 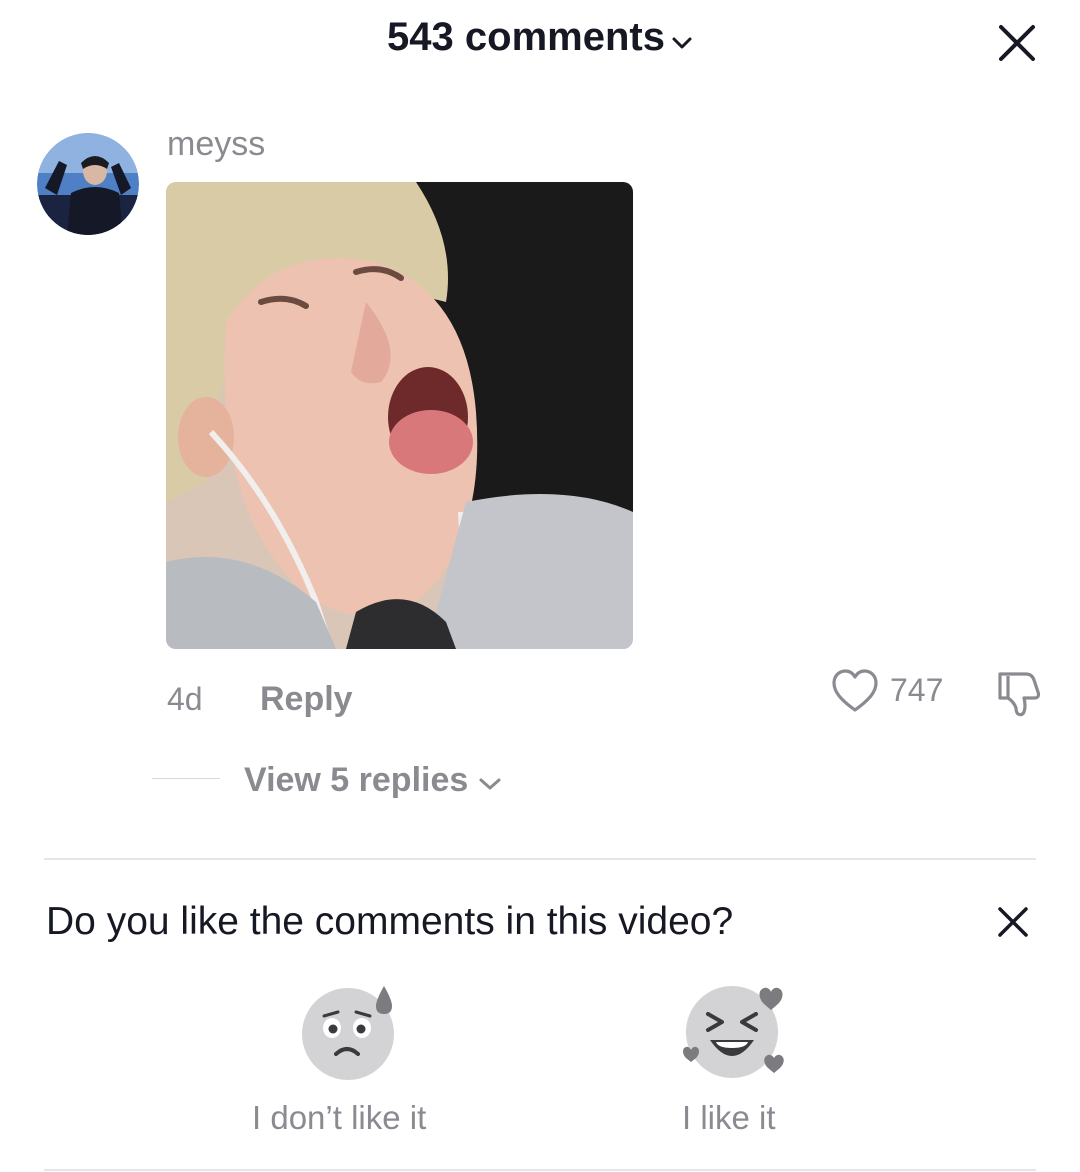 What do you see at coordinates (350, 1032) in the screenshot?
I see `sad-sweat-face-icon` at bounding box center [350, 1032].